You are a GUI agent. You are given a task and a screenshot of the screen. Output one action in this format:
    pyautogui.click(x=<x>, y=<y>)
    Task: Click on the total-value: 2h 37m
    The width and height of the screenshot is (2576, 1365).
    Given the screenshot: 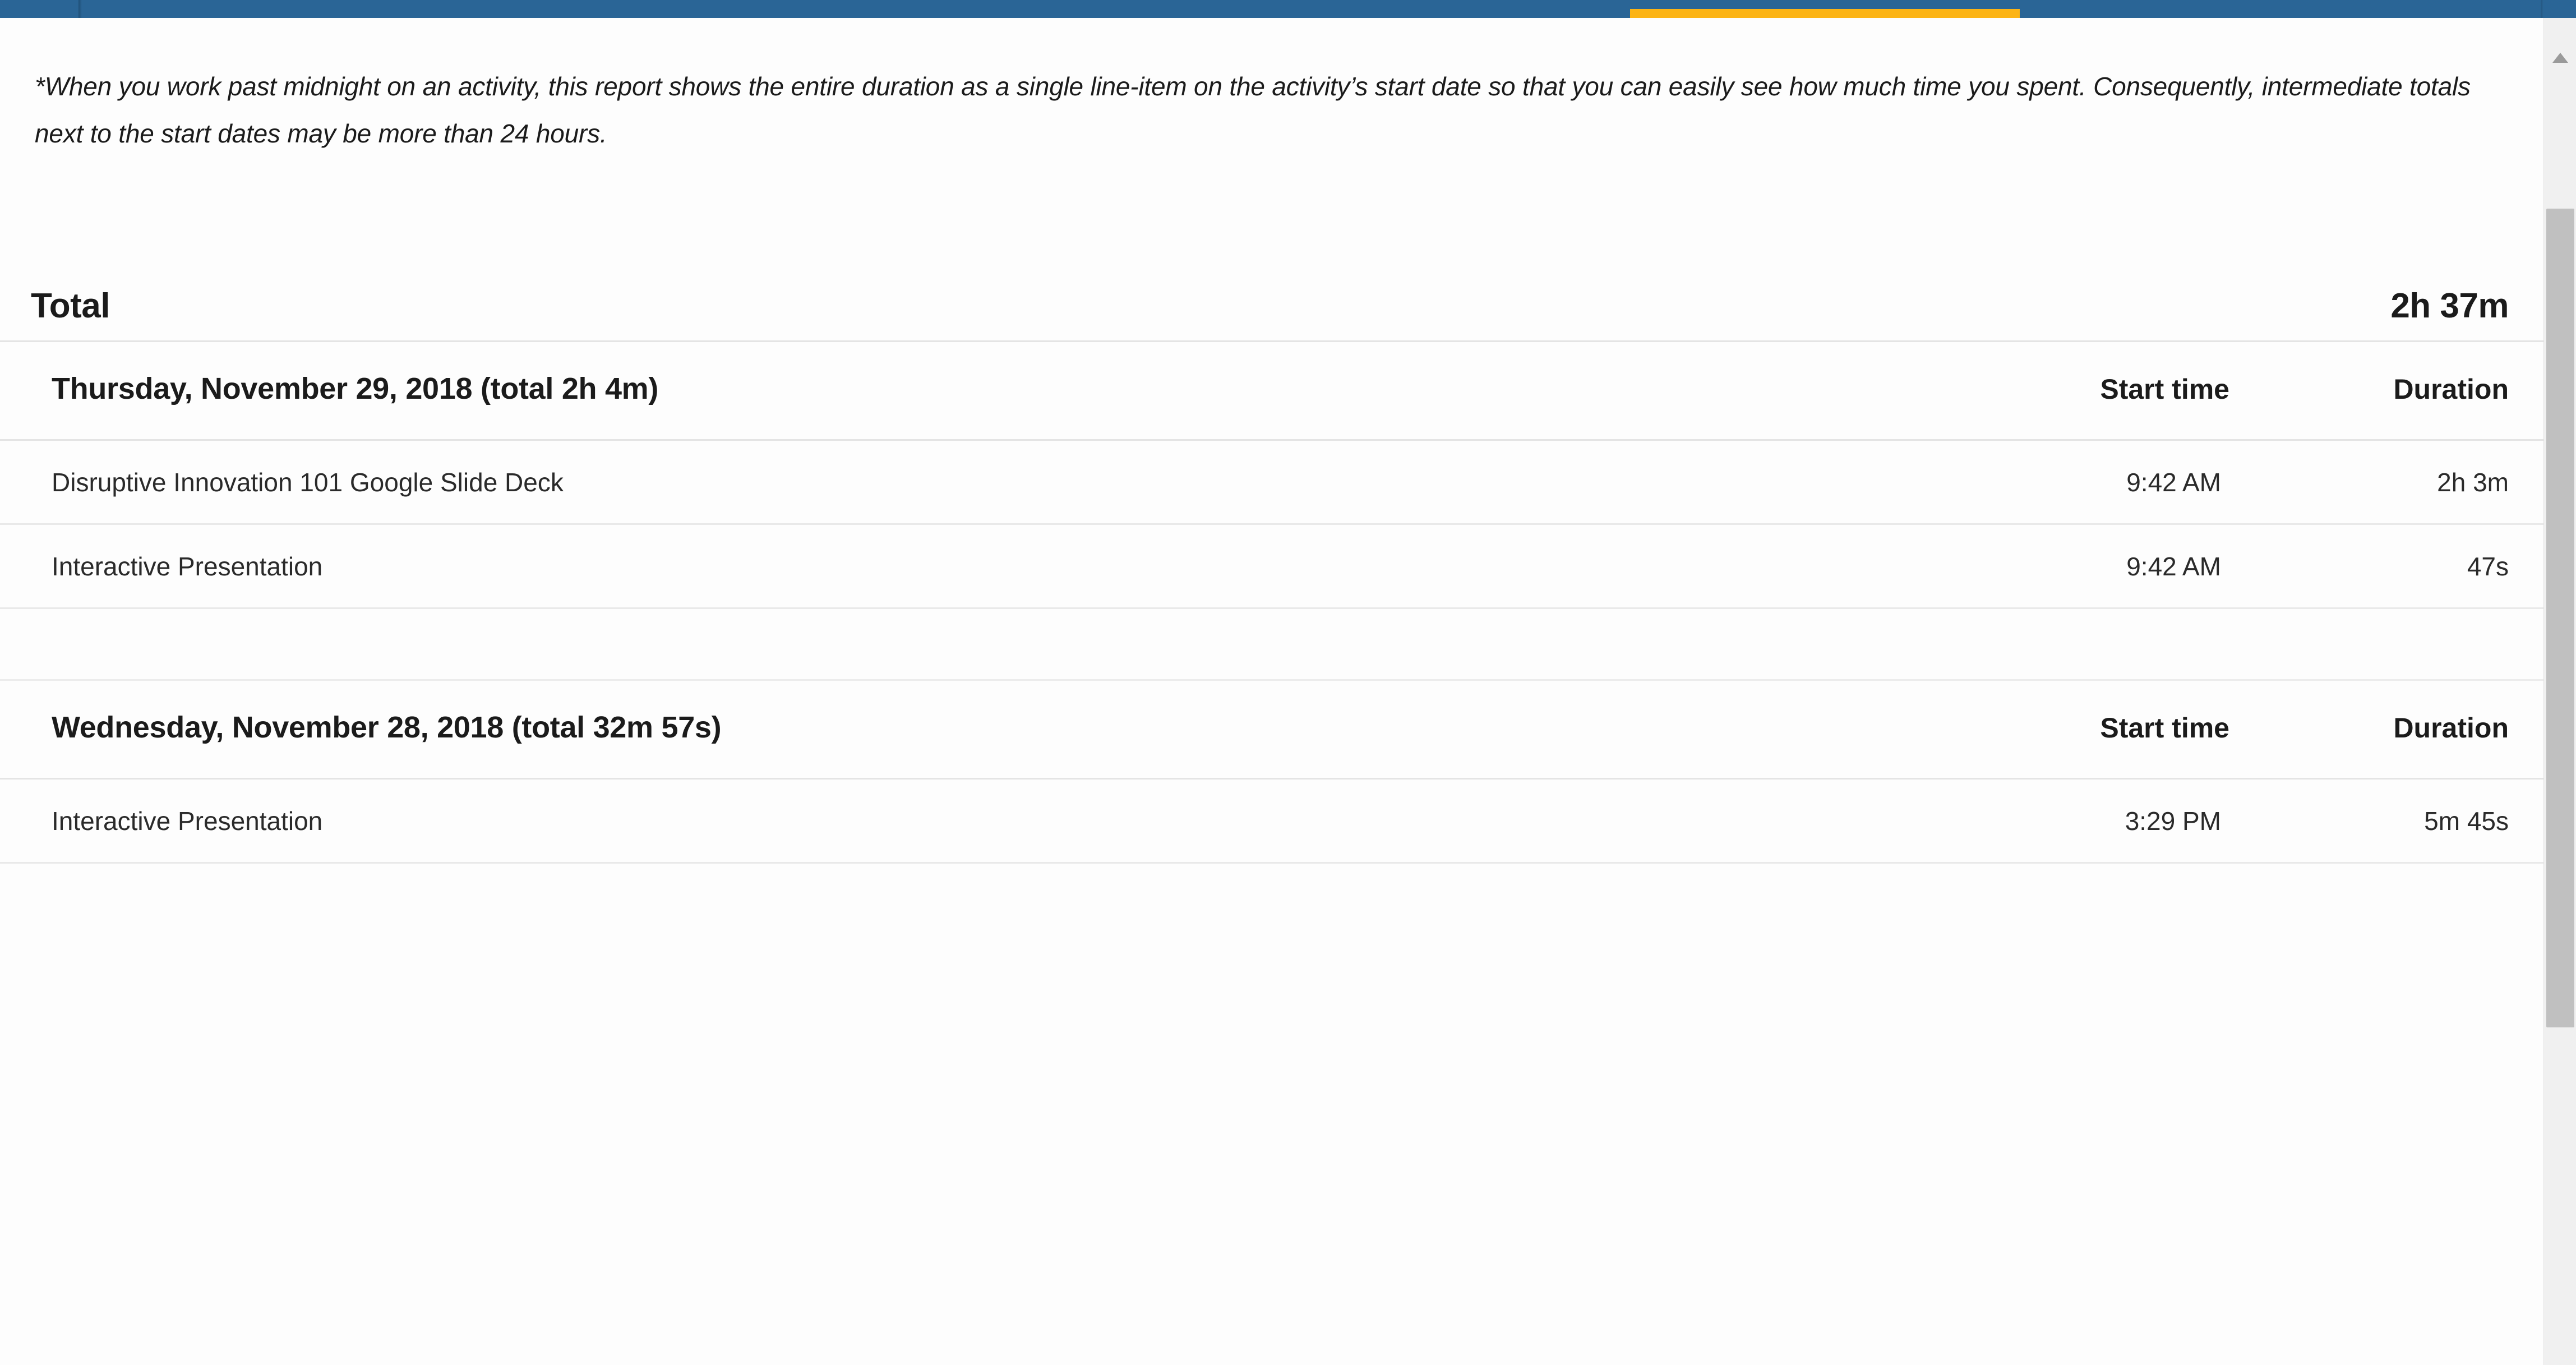 What is the action you would take?
    pyautogui.click(x=2449, y=306)
    